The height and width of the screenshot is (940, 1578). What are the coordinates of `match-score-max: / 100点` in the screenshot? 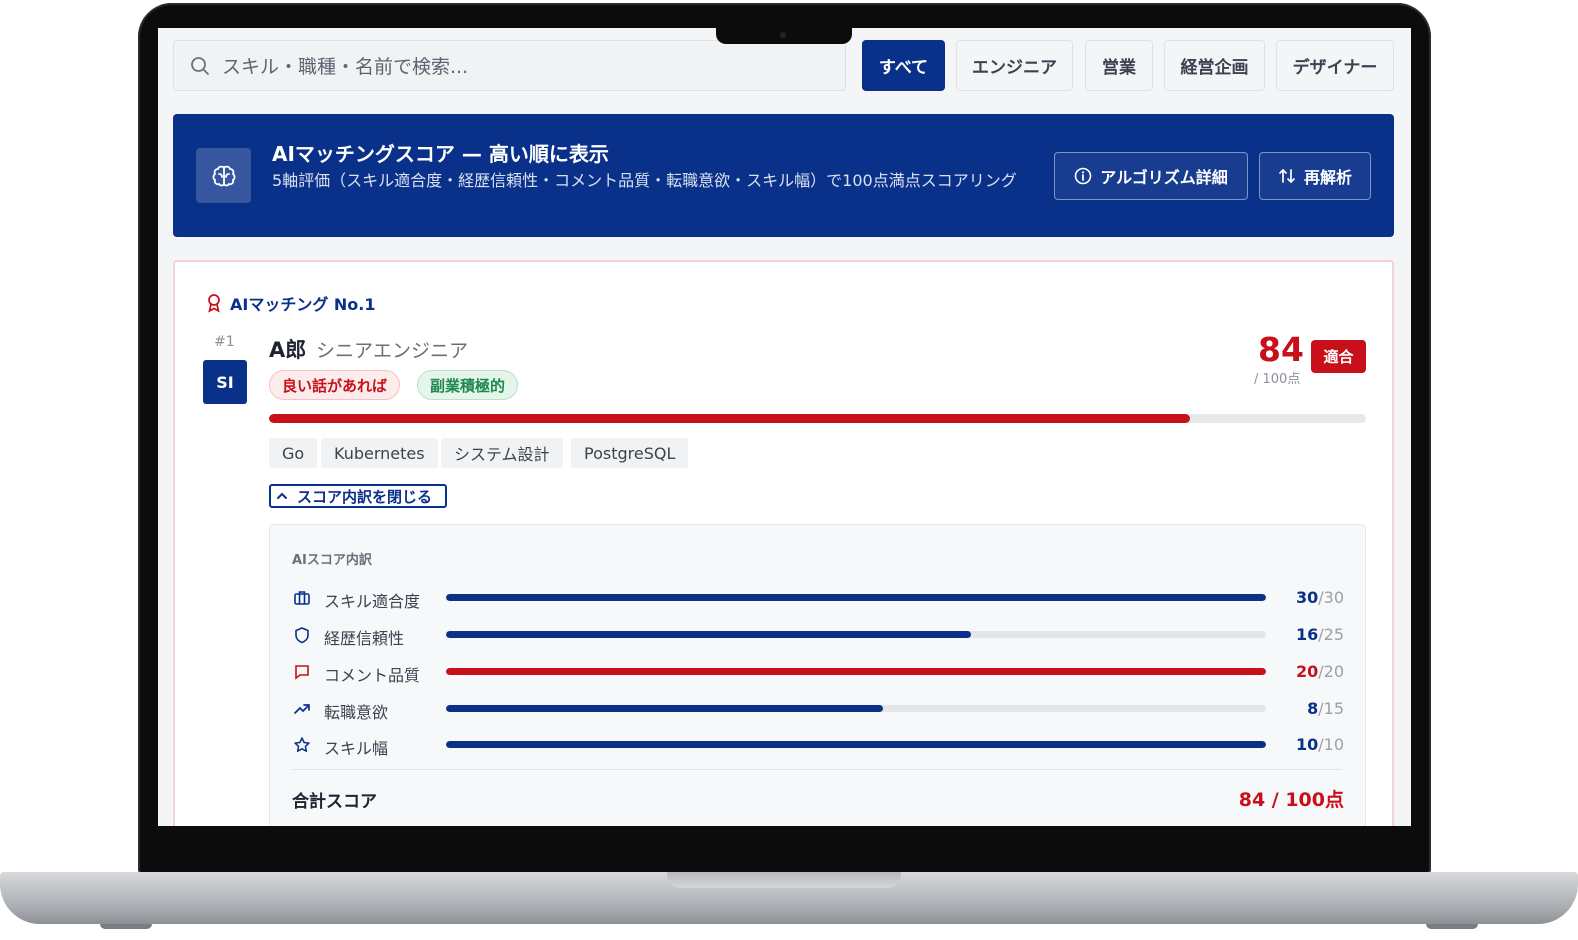 It's located at (1277, 379).